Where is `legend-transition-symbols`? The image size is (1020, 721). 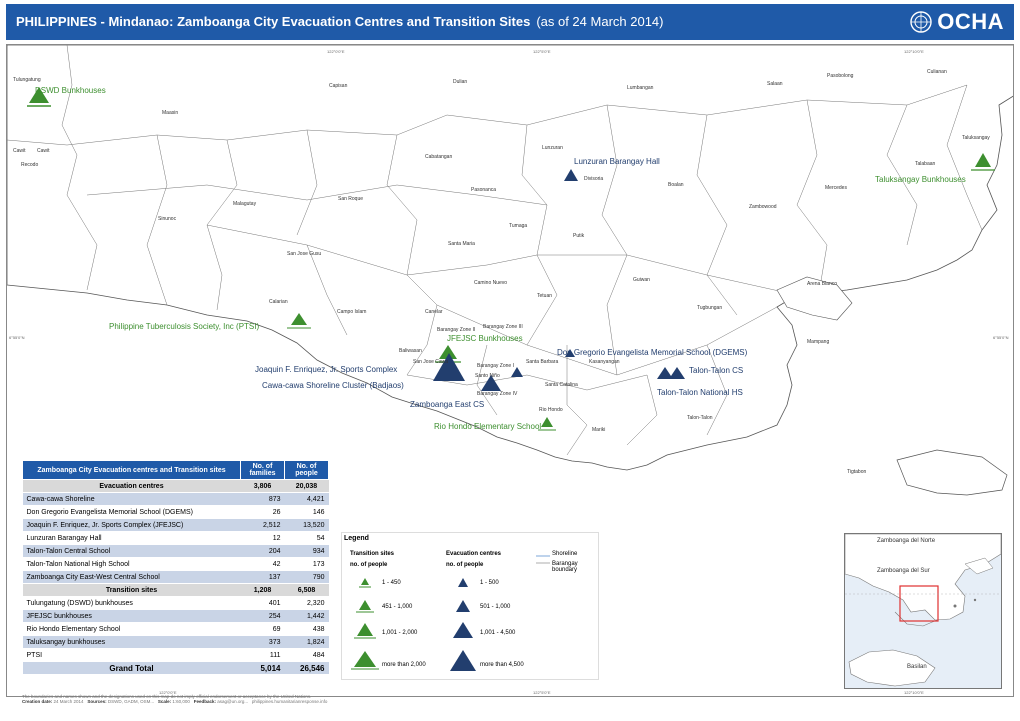 legend-transition-symbols is located at coordinates (365, 624).